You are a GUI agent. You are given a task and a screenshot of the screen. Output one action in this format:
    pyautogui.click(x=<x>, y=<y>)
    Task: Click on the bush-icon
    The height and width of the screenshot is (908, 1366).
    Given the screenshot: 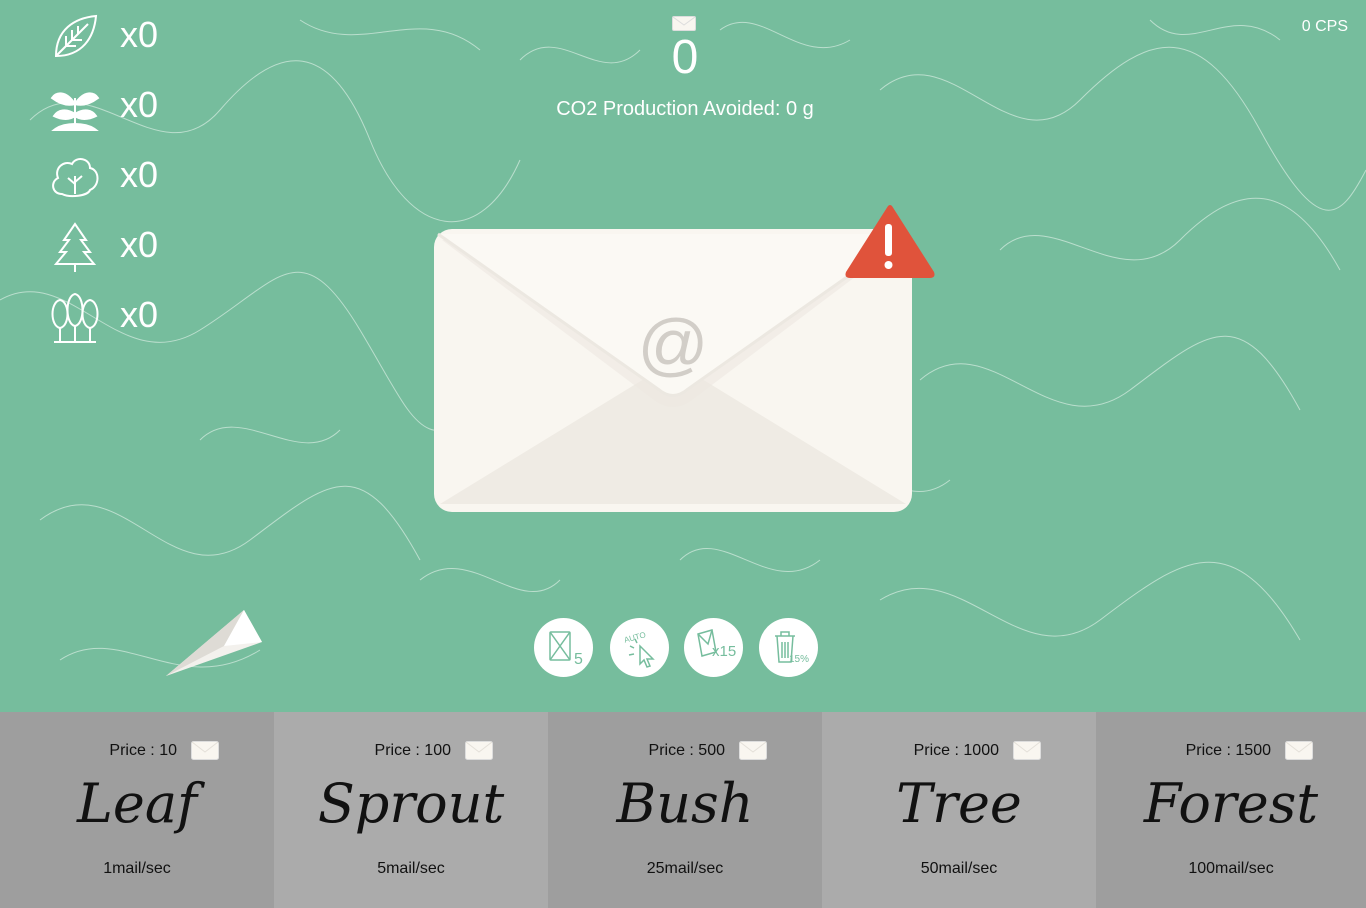 What is the action you would take?
    pyautogui.click(x=75, y=178)
    